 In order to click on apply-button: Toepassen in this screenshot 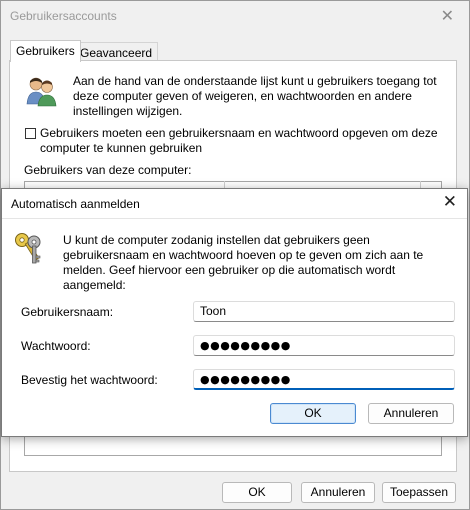, I will do `click(419, 492)`.